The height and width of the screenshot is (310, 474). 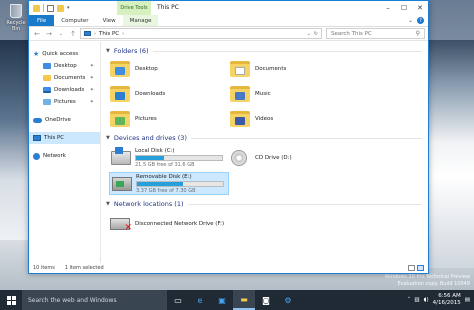 What do you see at coordinates (73, 34) in the screenshot?
I see `up-arrow-icon: ↑` at bounding box center [73, 34].